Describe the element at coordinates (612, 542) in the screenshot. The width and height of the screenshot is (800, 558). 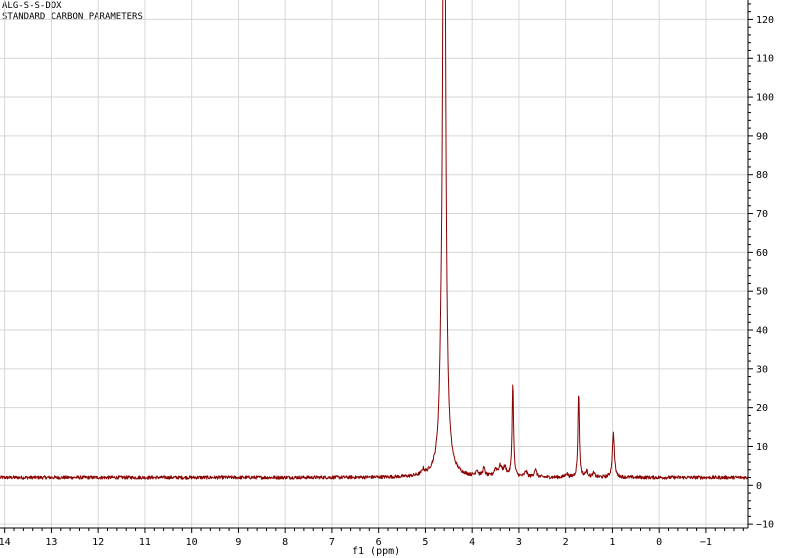
I see `x-tick-label: 1` at that location.